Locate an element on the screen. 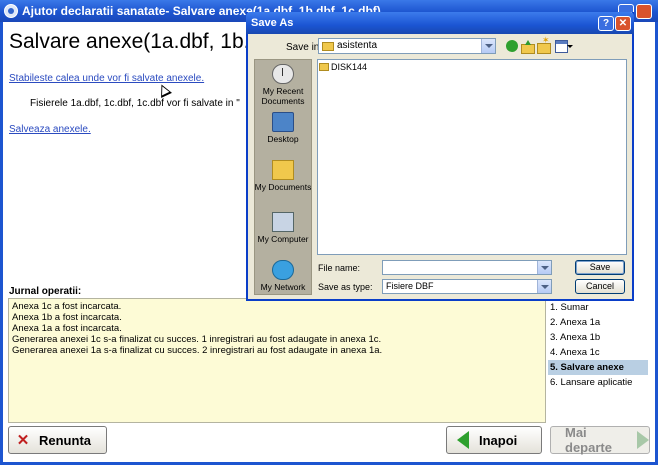 This screenshot has width=658, height=465. place-label: My Documents is located at coordinates (283, 187).